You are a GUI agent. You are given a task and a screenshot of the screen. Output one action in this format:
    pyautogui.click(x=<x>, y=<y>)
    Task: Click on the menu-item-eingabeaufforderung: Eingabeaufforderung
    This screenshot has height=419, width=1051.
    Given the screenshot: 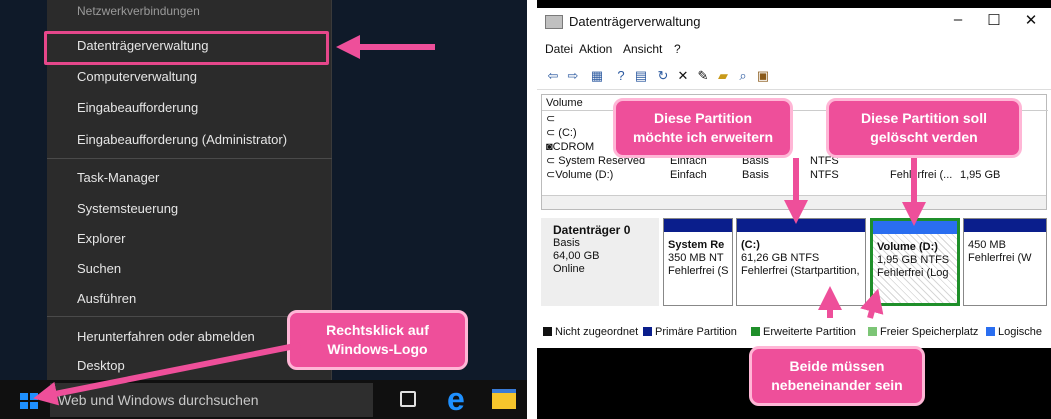 What is the action you would take?
    pyautogui.click(x=189, y=108)
    